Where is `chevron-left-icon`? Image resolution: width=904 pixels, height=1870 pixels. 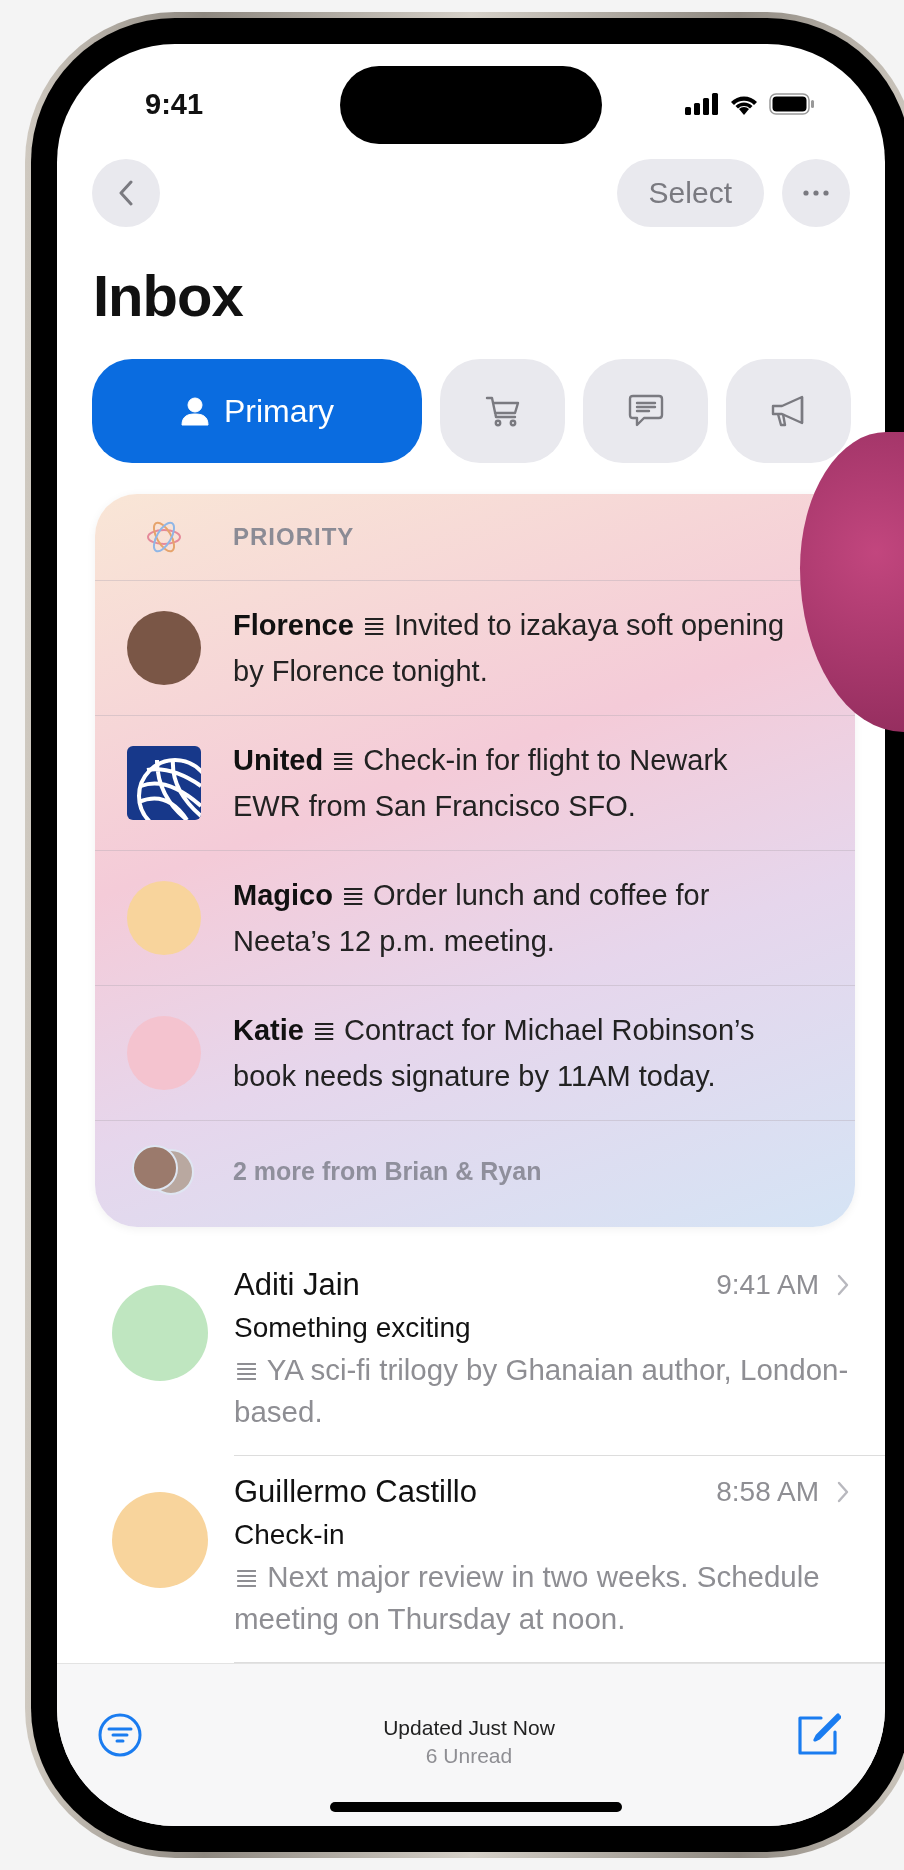 chevron-left-icon is located at coordinates (126, 193).